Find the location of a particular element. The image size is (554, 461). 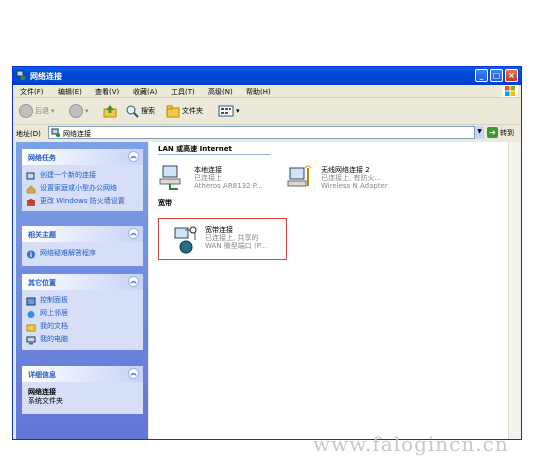

address-dropdown-icon: ▼ is located at coordinates (479, 132).